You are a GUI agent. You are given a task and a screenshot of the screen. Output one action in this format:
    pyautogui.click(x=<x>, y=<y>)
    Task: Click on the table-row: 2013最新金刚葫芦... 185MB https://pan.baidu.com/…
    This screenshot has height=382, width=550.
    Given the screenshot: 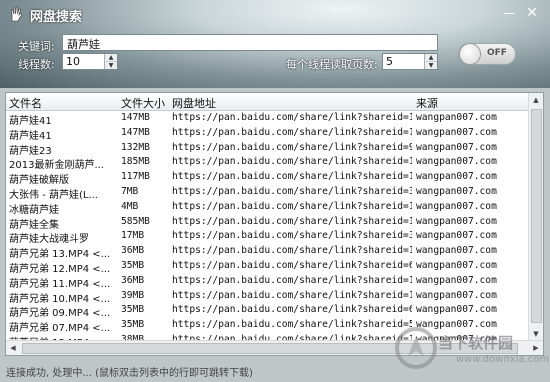 What is the action you would take?
    pyautogui.click(x=268, y=163)
    